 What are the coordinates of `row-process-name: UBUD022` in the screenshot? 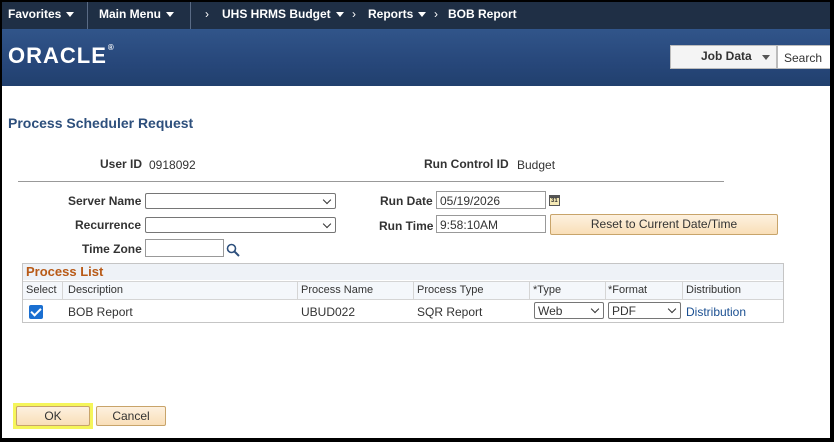 It's located at (328, 312).